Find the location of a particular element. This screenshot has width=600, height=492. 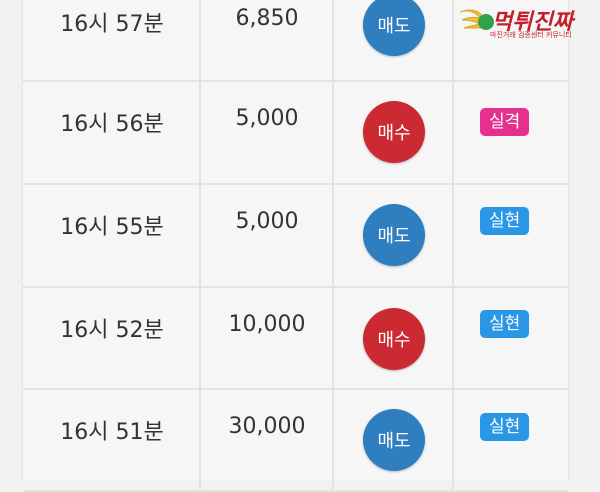

trade-quantity: 6,850 is located at coordinates (267, 18).